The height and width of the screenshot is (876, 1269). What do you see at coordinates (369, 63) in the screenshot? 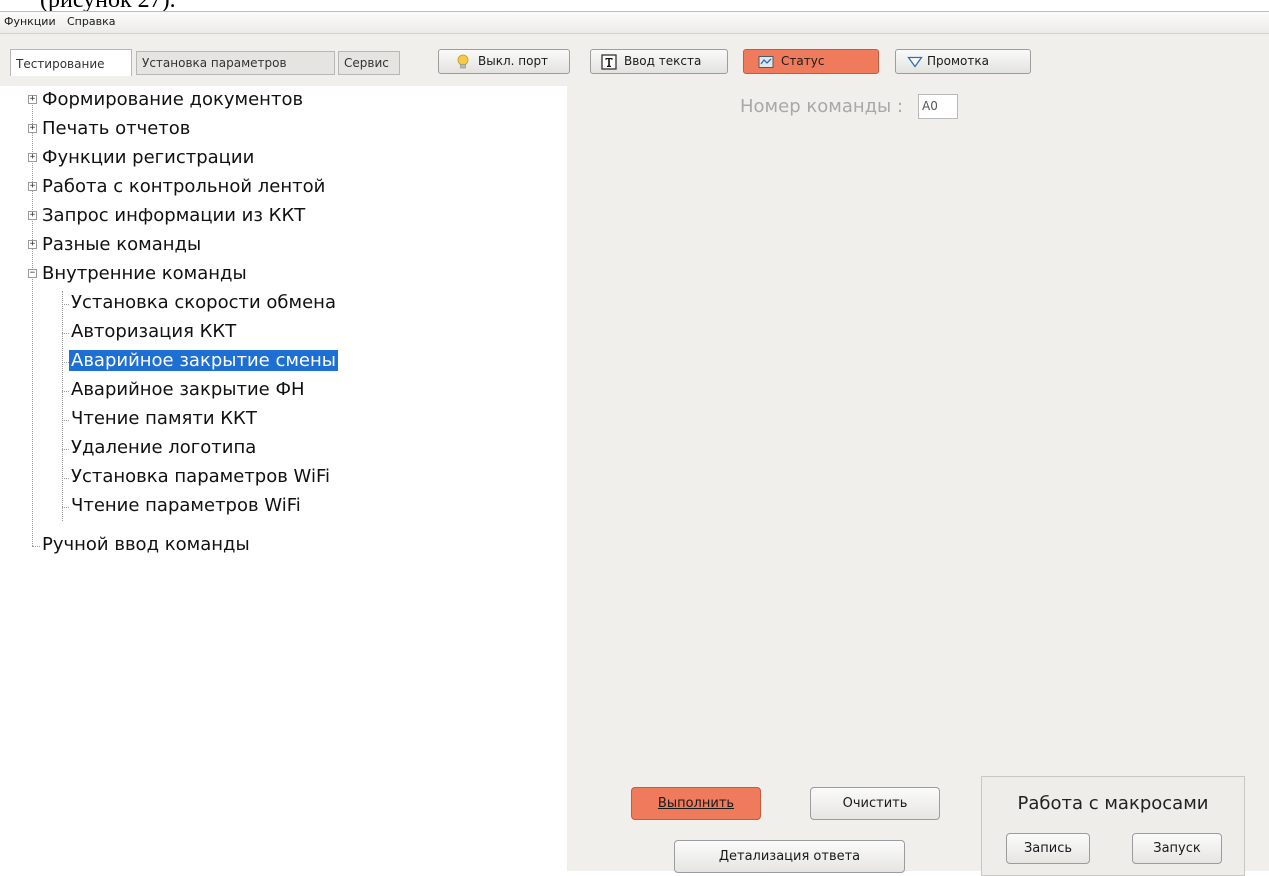
I see `tab-service: Сервис` at bounding box center [369, 63].